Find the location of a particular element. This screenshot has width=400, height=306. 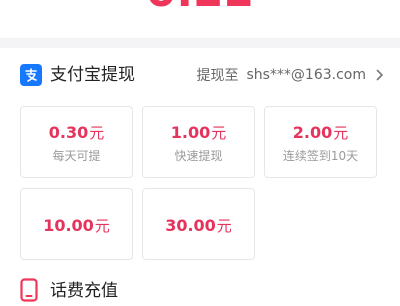

balance-banner: 0.22 is located at coordinates (200, 19).